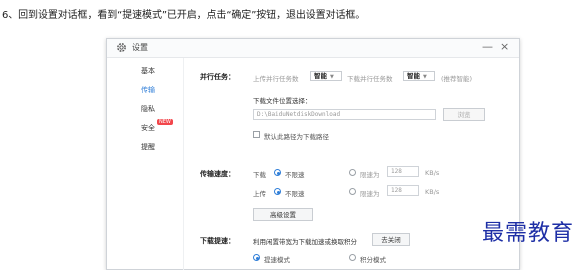 Image resolution: width=580 pixels, height=270 pixels. I want to click on download-parallel-value: 智能, so click(413, 76).